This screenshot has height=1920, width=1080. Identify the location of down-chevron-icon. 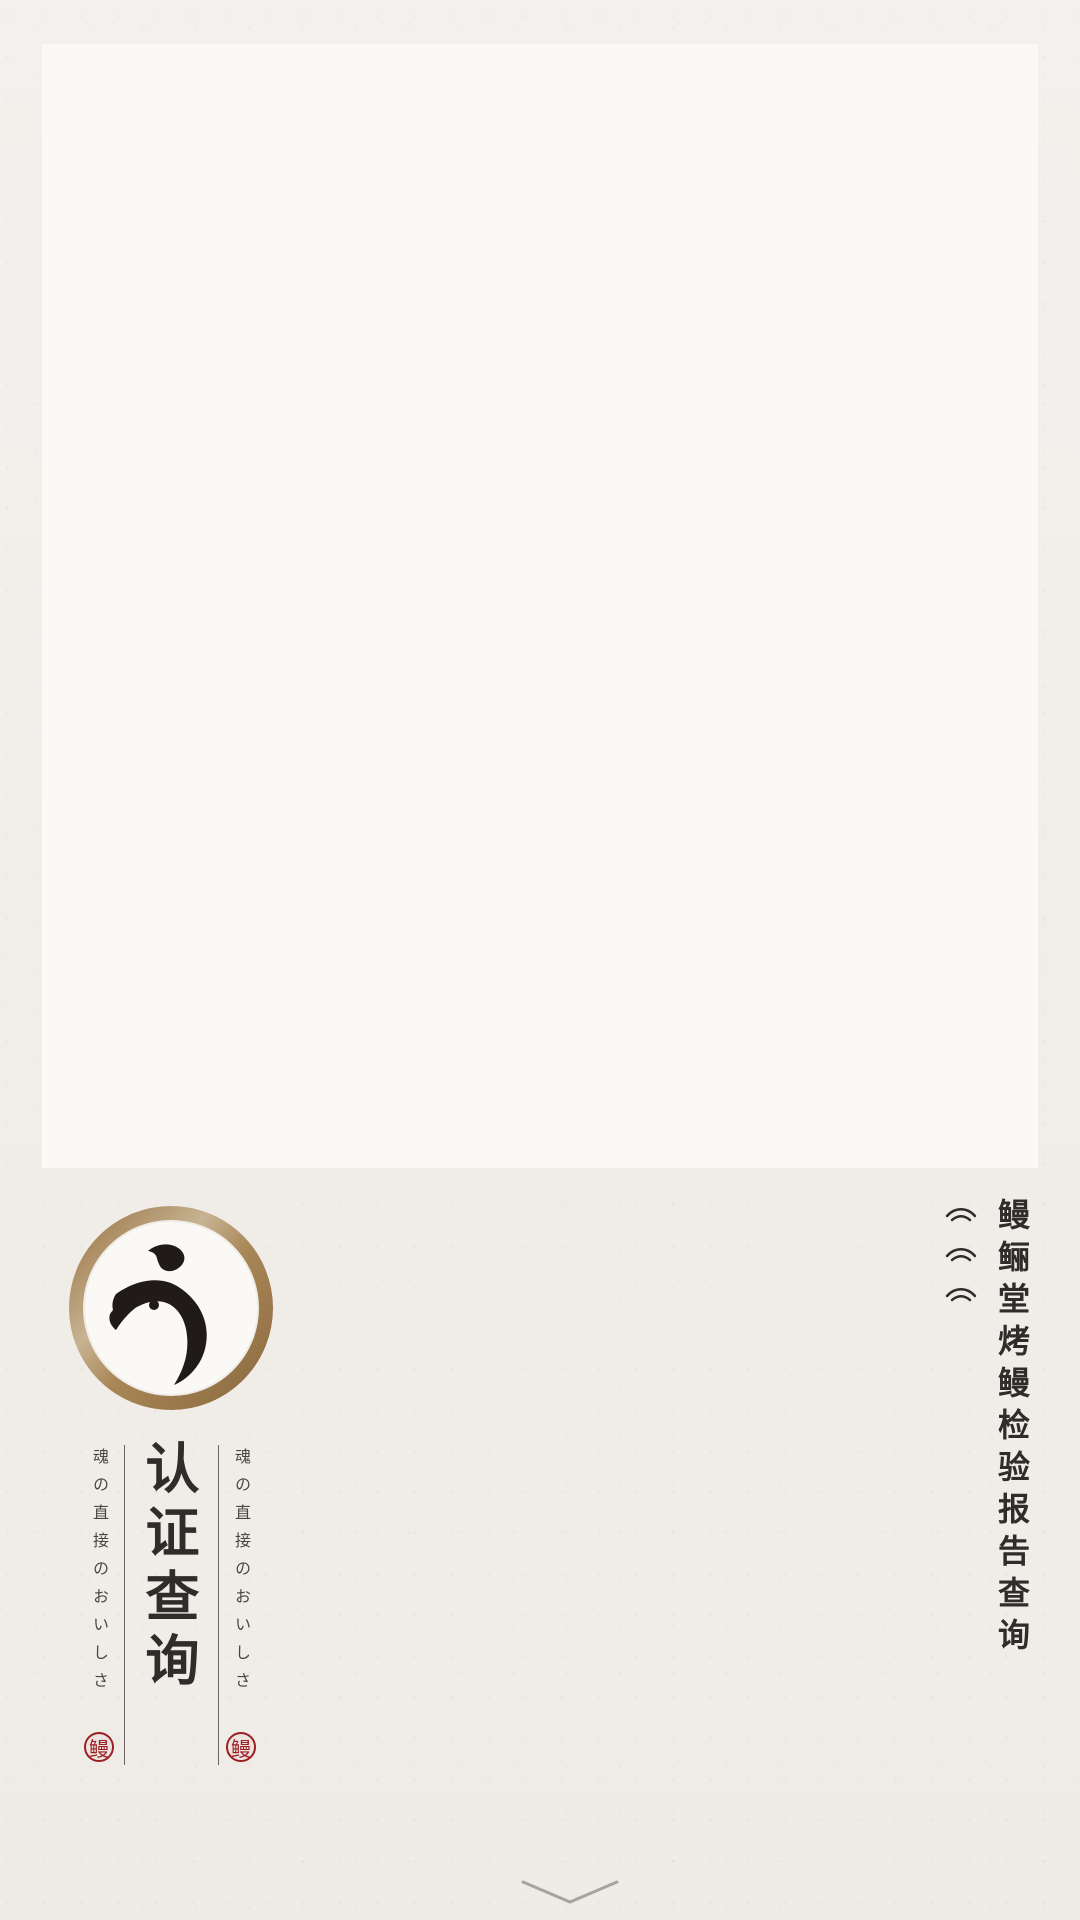
(570, 1892).